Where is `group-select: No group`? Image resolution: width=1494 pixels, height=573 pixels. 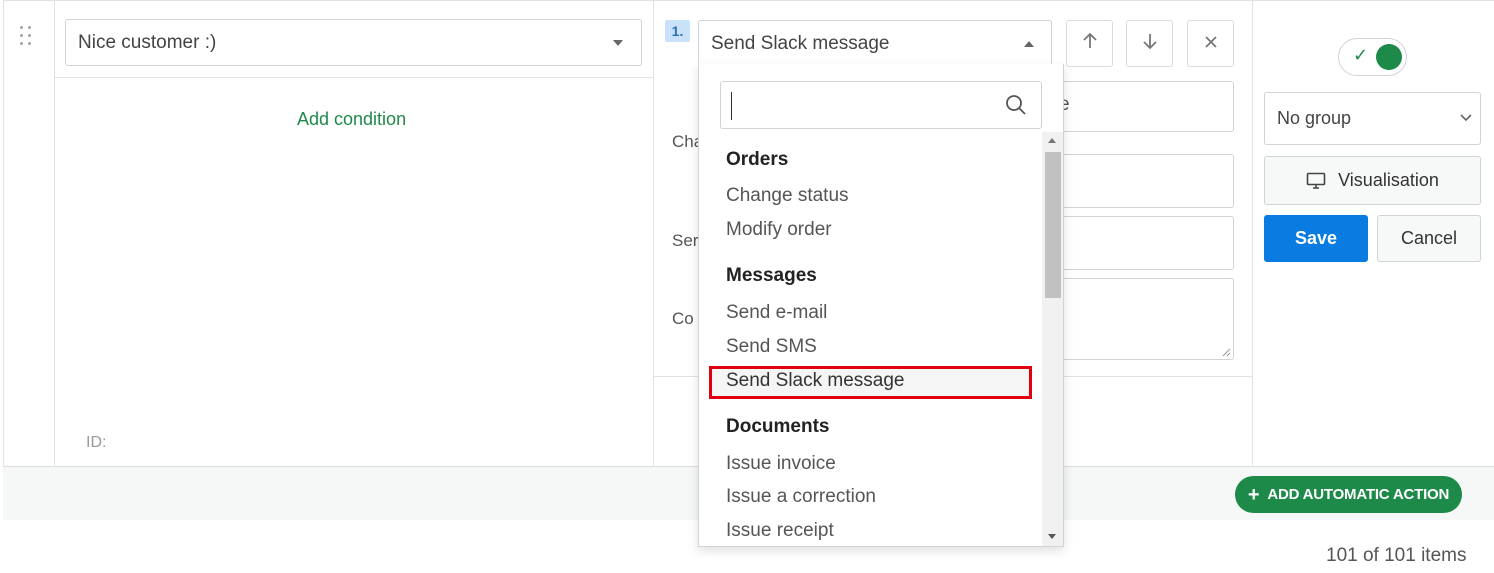
group-select: No group is located at coordinates (1372, 118).